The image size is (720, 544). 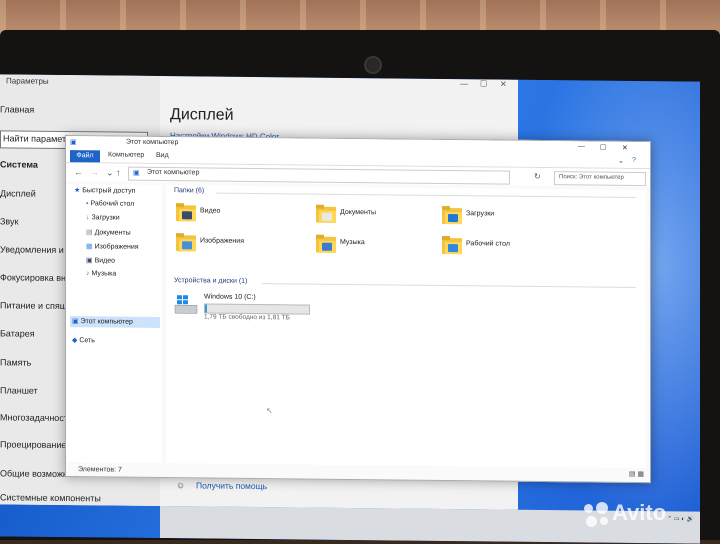 I want to click on drive-free-space: 1,79 ТБ свободно из 1,81 ТБ, so click(x=247, y=317).